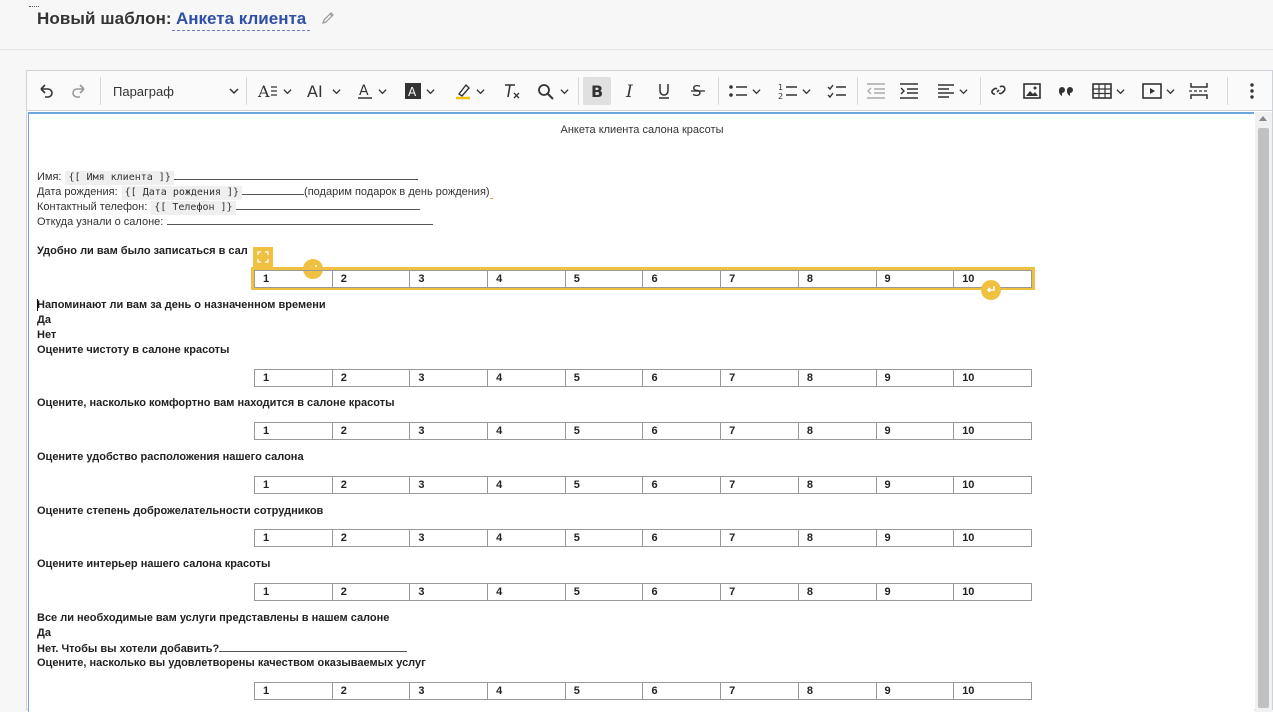 The width and height of the screenshot is (1273, 712). Describe the element at coordinates (991, 290) in the screenshot. I see `insert-paragraph-after-icon` at that location.